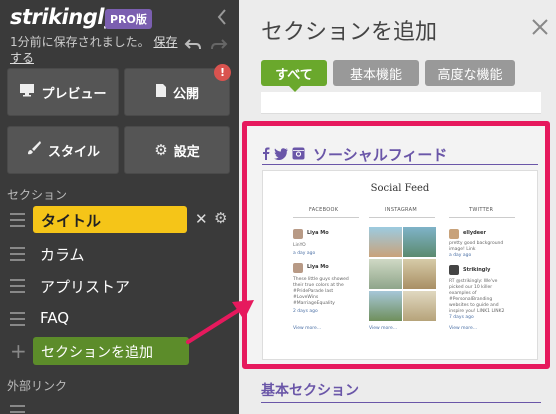  I want to click on basic-sections-heading: 基本セクション, so click(310, 391).